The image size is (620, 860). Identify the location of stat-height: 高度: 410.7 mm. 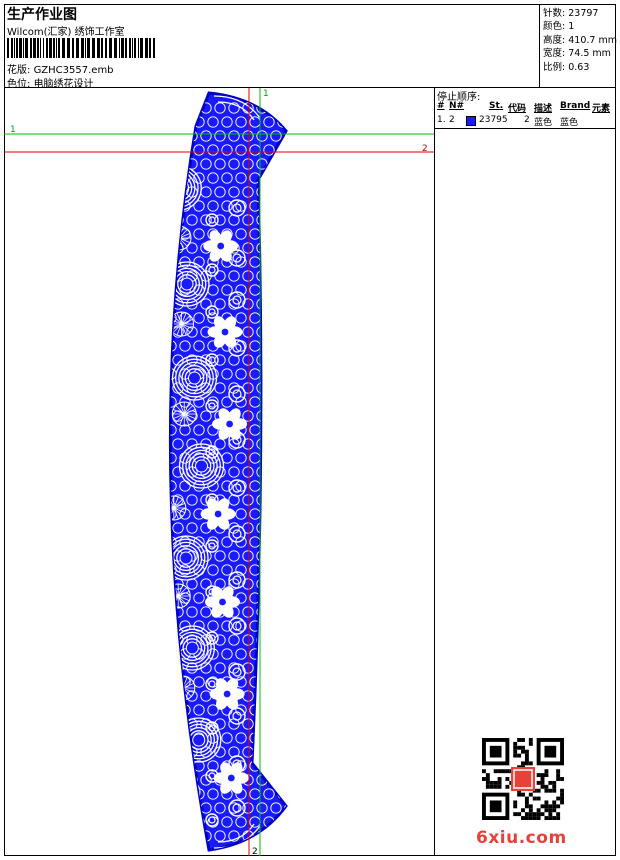
(580, 40).